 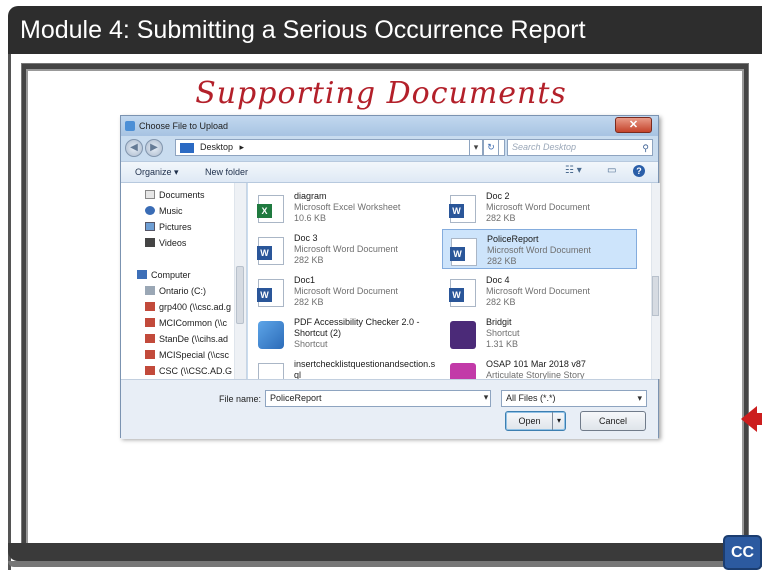 I want to click on nav-item-network-4: MCISpecial (\\csc, so click(x=187, y=355).